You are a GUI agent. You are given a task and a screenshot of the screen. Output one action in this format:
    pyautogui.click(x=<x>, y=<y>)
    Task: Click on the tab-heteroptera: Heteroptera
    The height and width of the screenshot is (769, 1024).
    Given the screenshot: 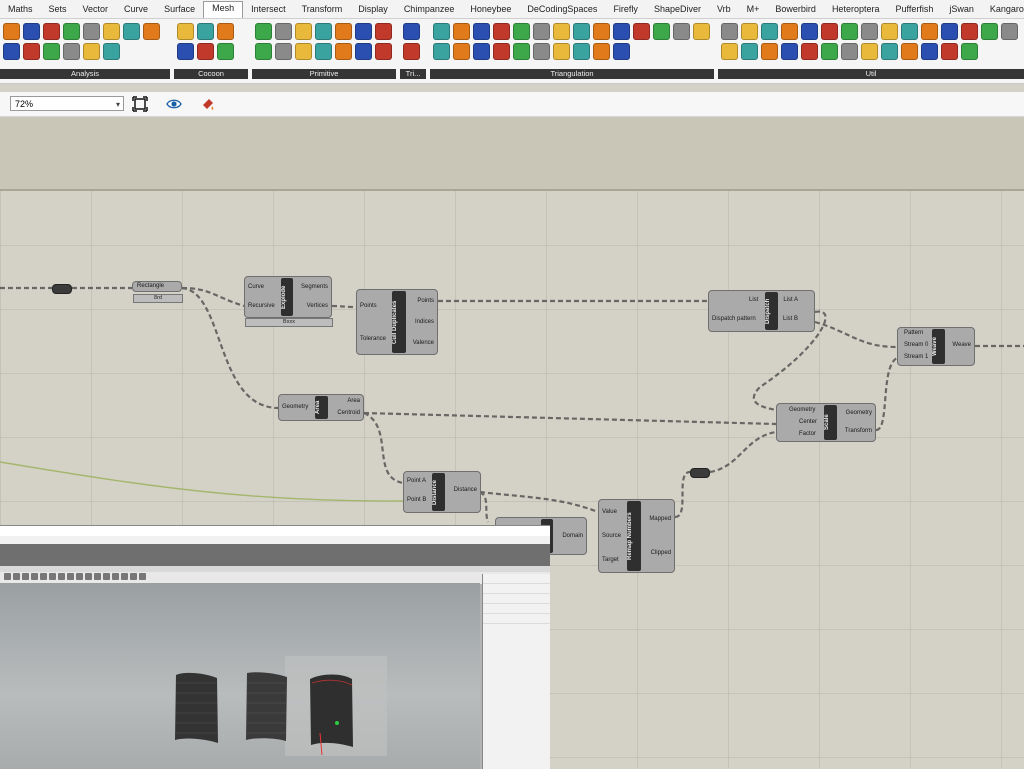 What is the action you would take?
    pyautogui.click(x=856, y=10)
    